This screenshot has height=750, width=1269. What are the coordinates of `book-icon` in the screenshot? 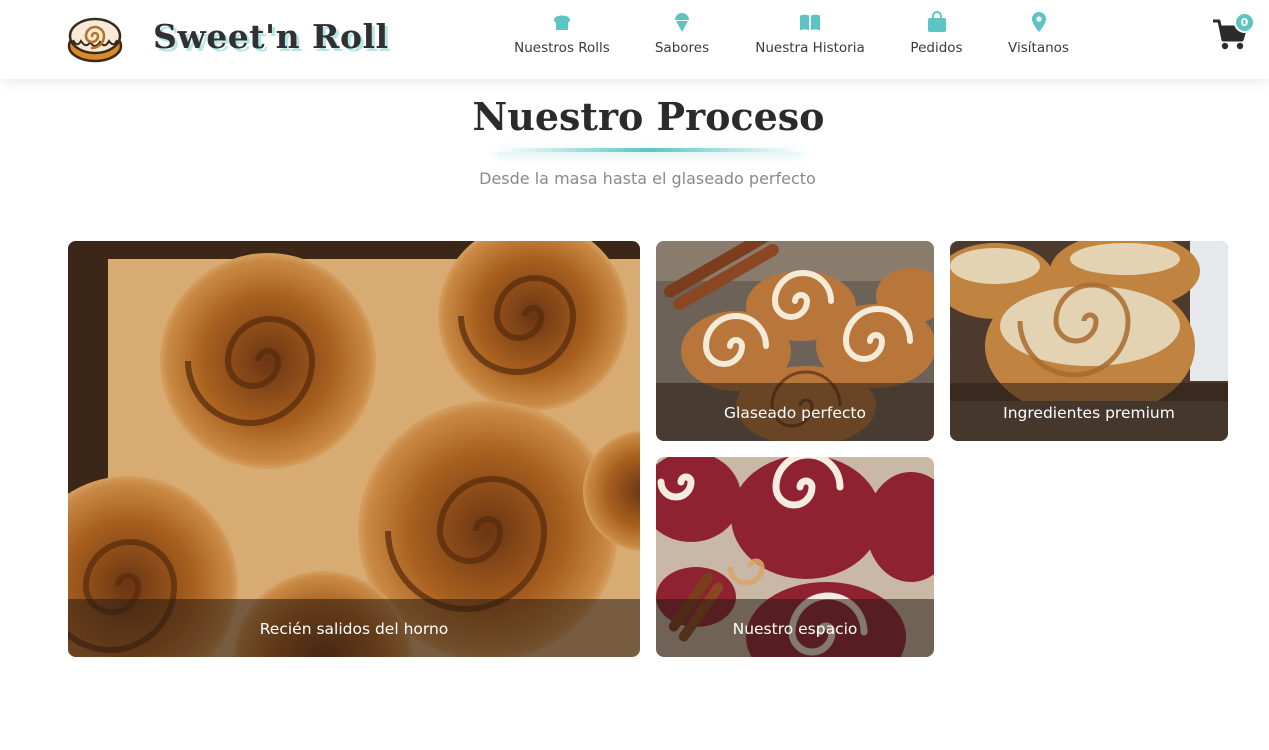 It's located at (810, 22).